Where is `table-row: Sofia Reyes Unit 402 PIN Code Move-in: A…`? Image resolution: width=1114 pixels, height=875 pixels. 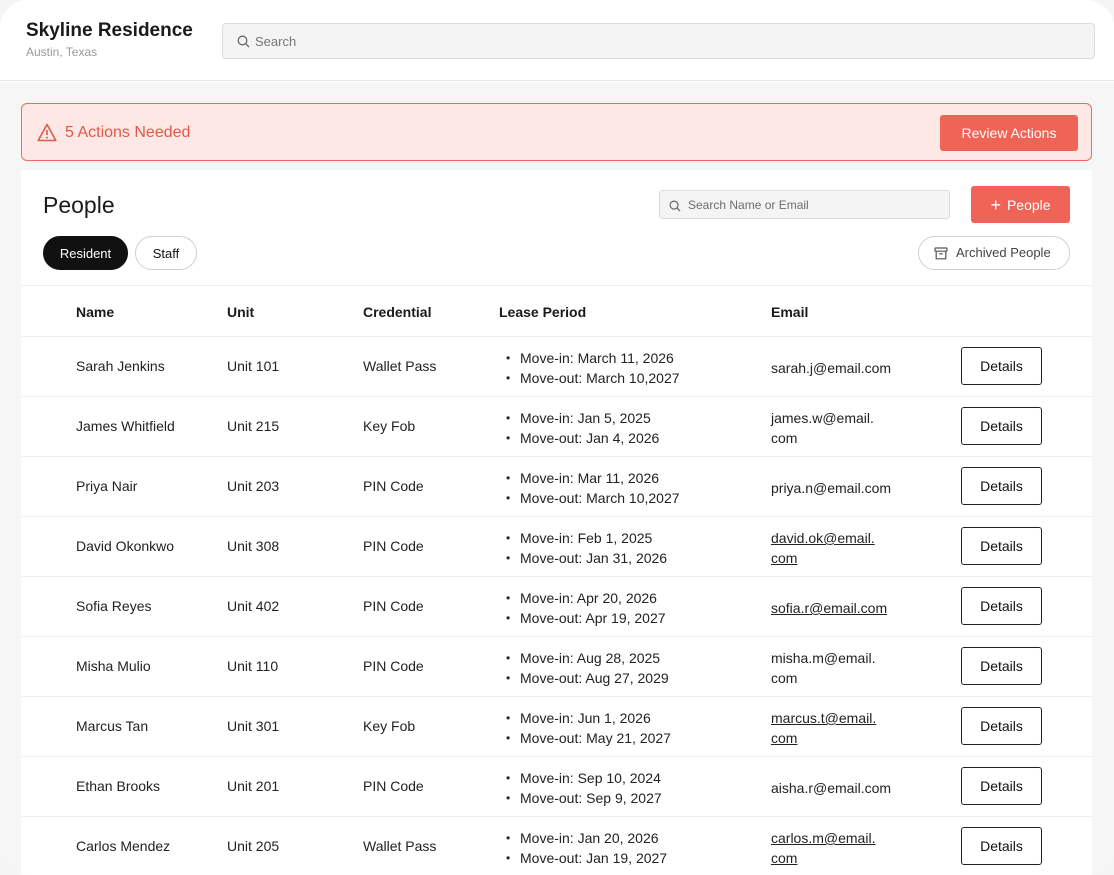
table-row: Sofia Reyes Unit 402 PIN Code Move-in: A… is located at coordinates (556, 607).